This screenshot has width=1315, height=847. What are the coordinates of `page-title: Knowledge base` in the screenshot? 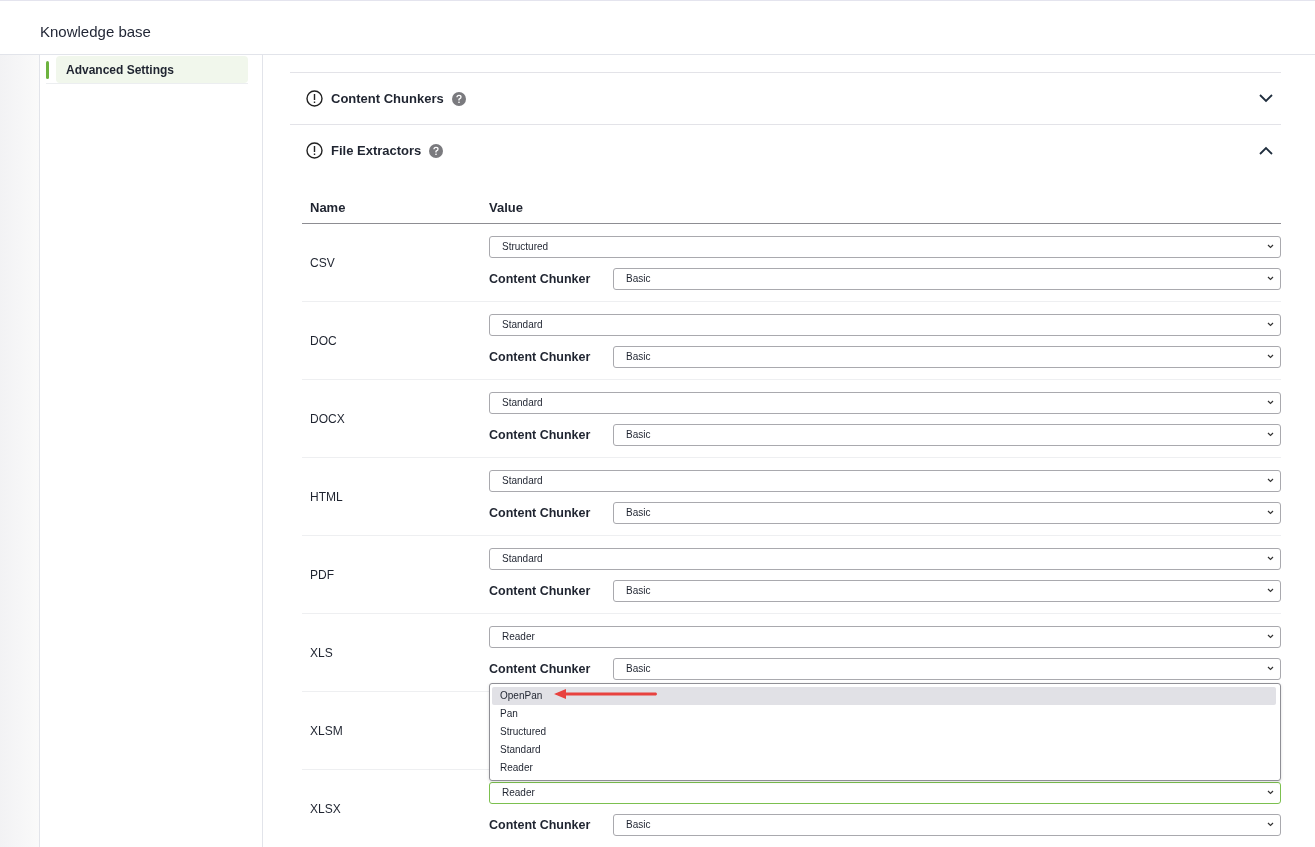 It's located at (95, 31).